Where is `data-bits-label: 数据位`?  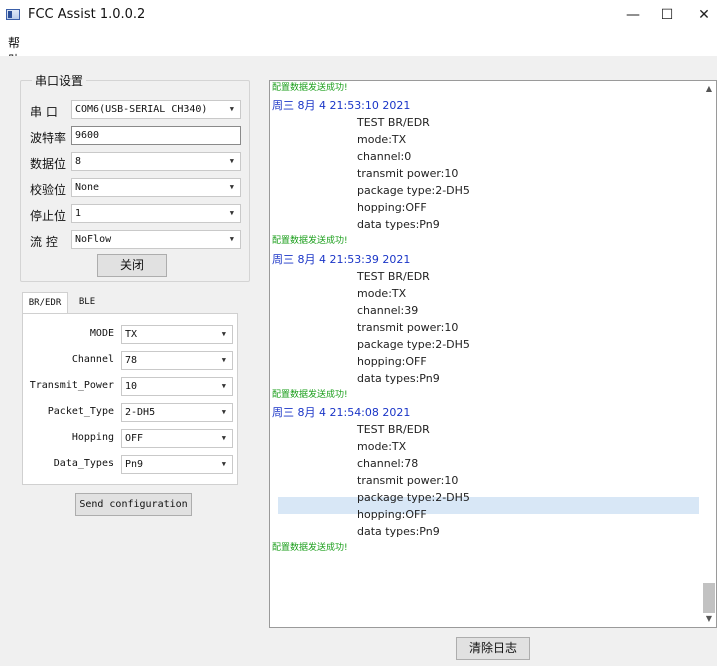
data-bits-label: 数据位 is located at coordinates (48, 164).